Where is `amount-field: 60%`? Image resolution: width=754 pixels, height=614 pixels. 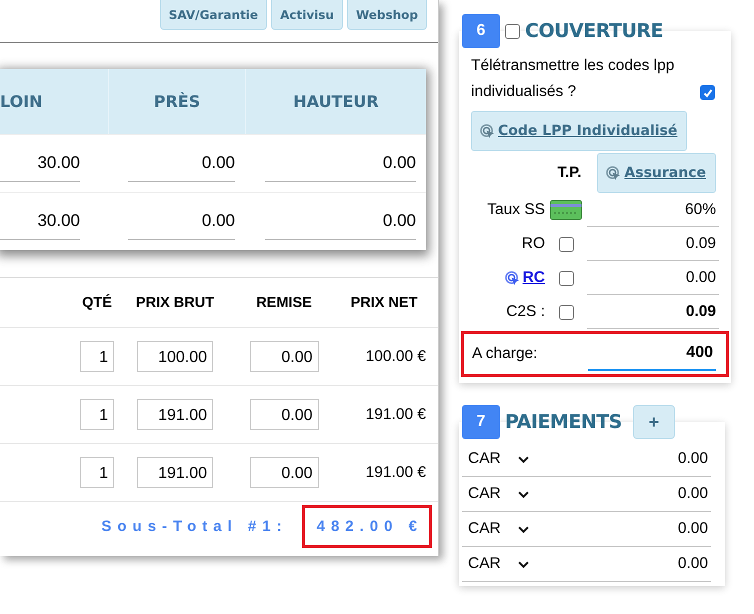 amount-field: 60% is located at coordinates (653, 210).